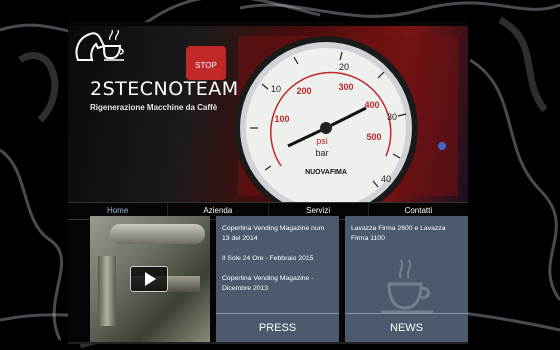 The width and height of the screenshot is (560, 350). I want to click on gauge-psi-300: 300, so click(345, 87).